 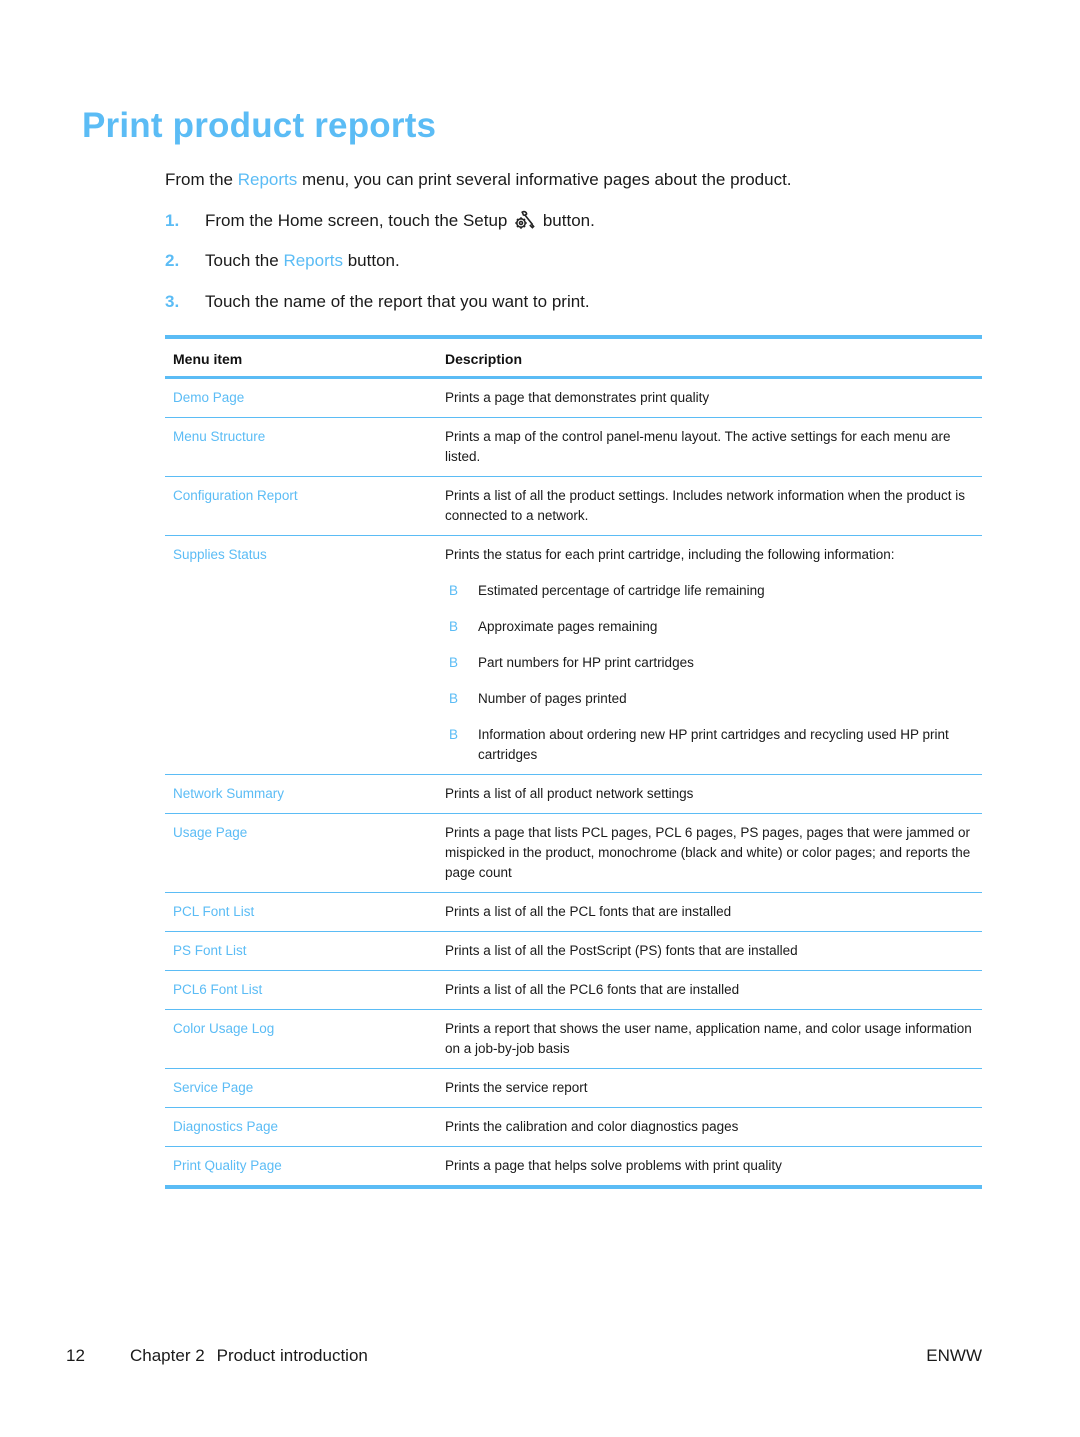 I want to click on setup-icon, so click(x=525, y=220).